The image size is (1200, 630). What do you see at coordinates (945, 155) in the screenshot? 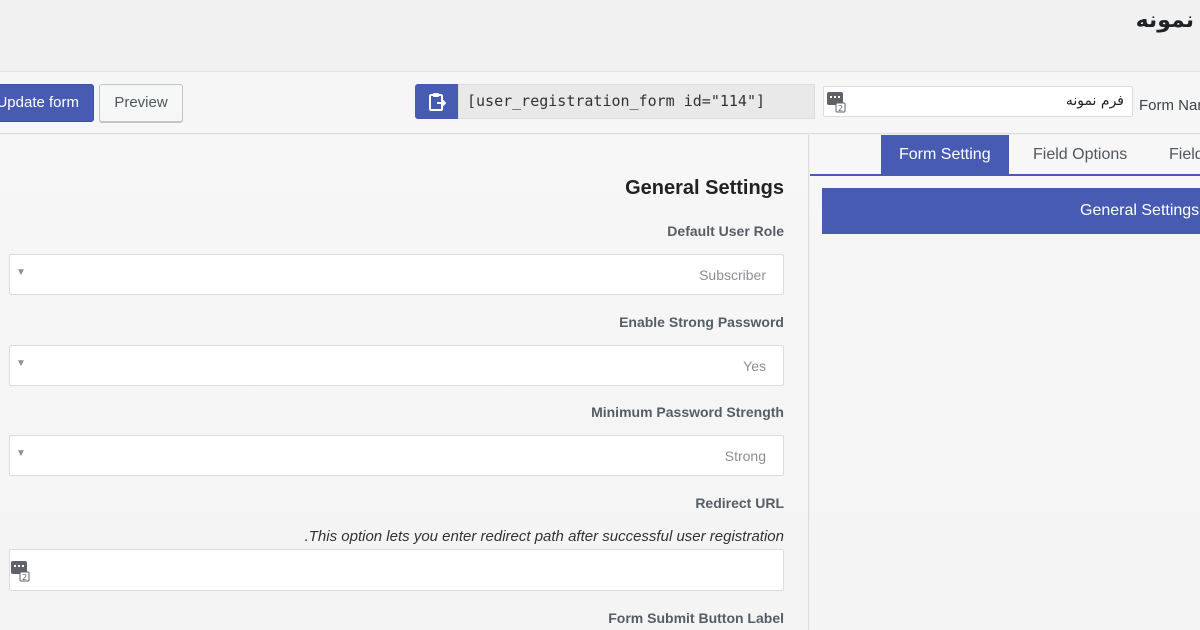
I see `tab-form-setting: Form Setting` at bounding box center [945, 155].